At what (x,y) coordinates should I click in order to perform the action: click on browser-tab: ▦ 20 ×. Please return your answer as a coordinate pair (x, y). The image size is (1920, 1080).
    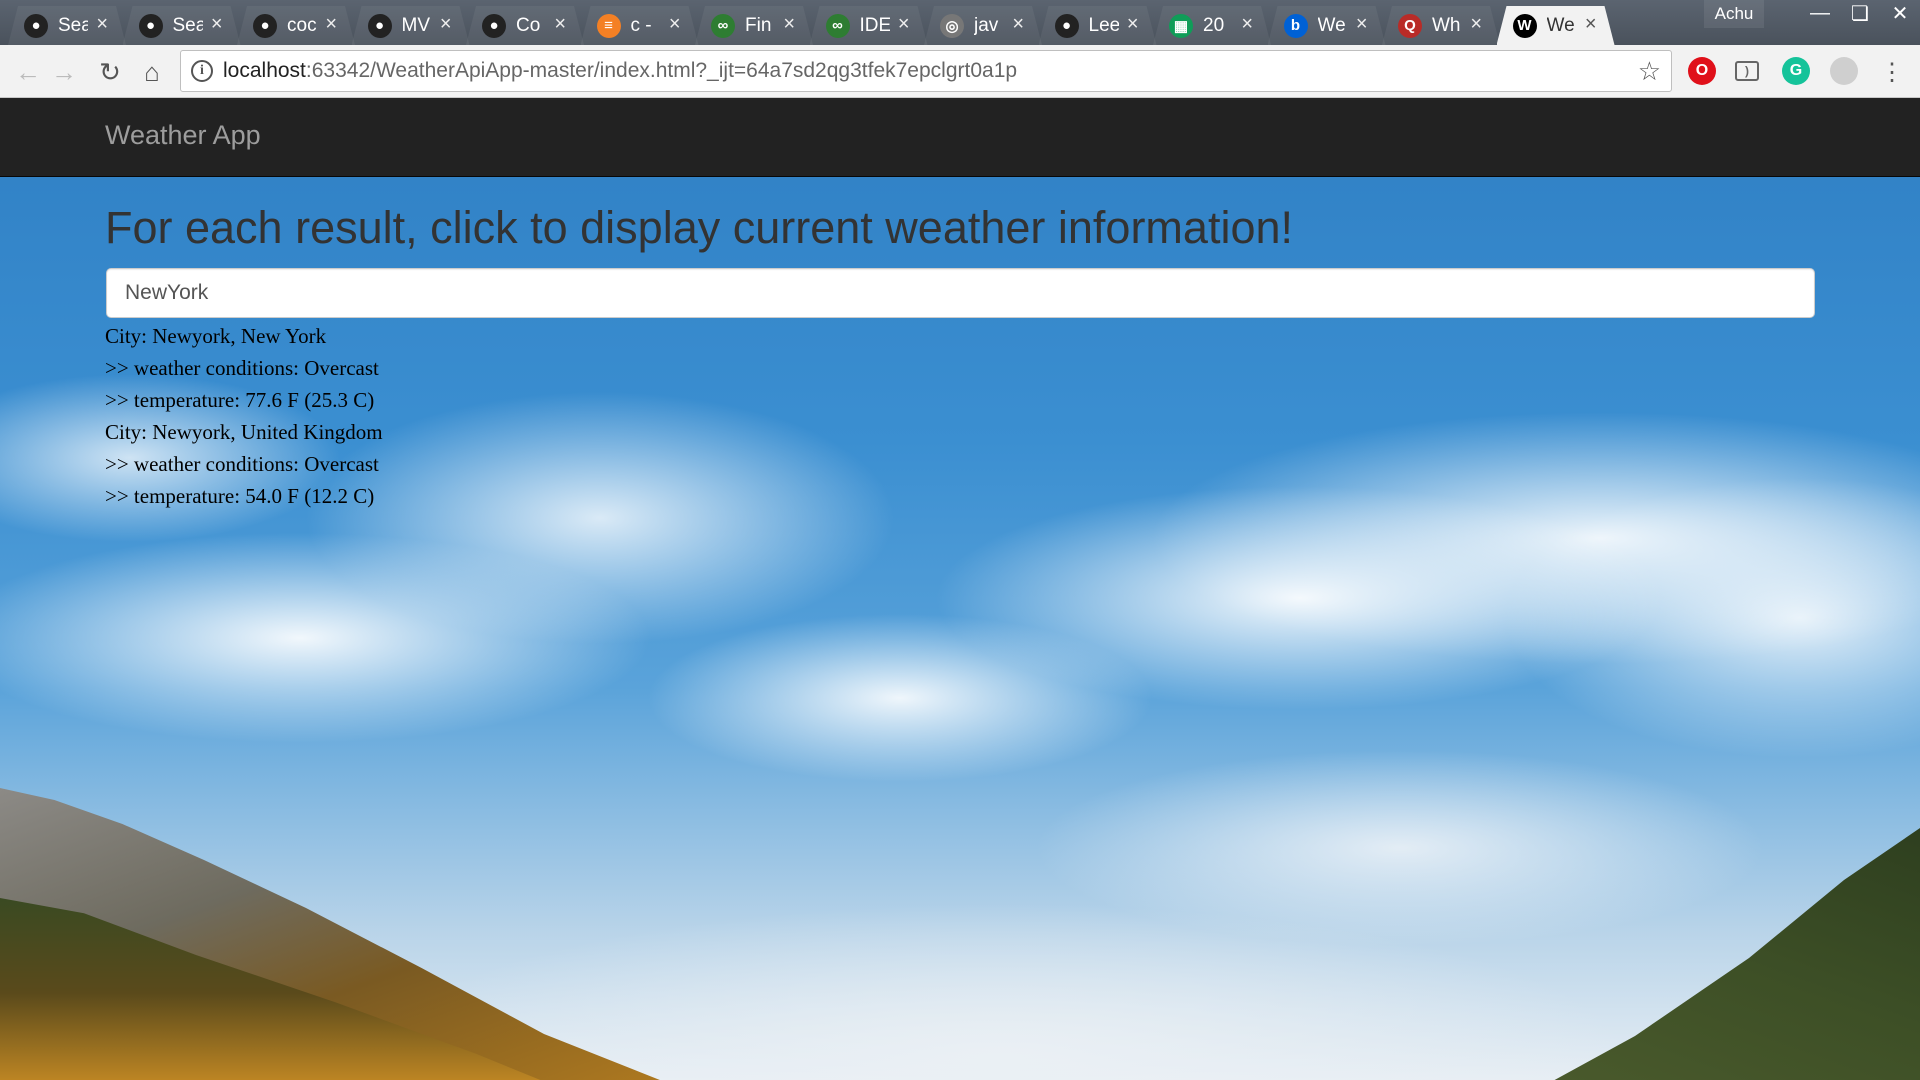
    Looking at the image, I should click on (1212, 25).